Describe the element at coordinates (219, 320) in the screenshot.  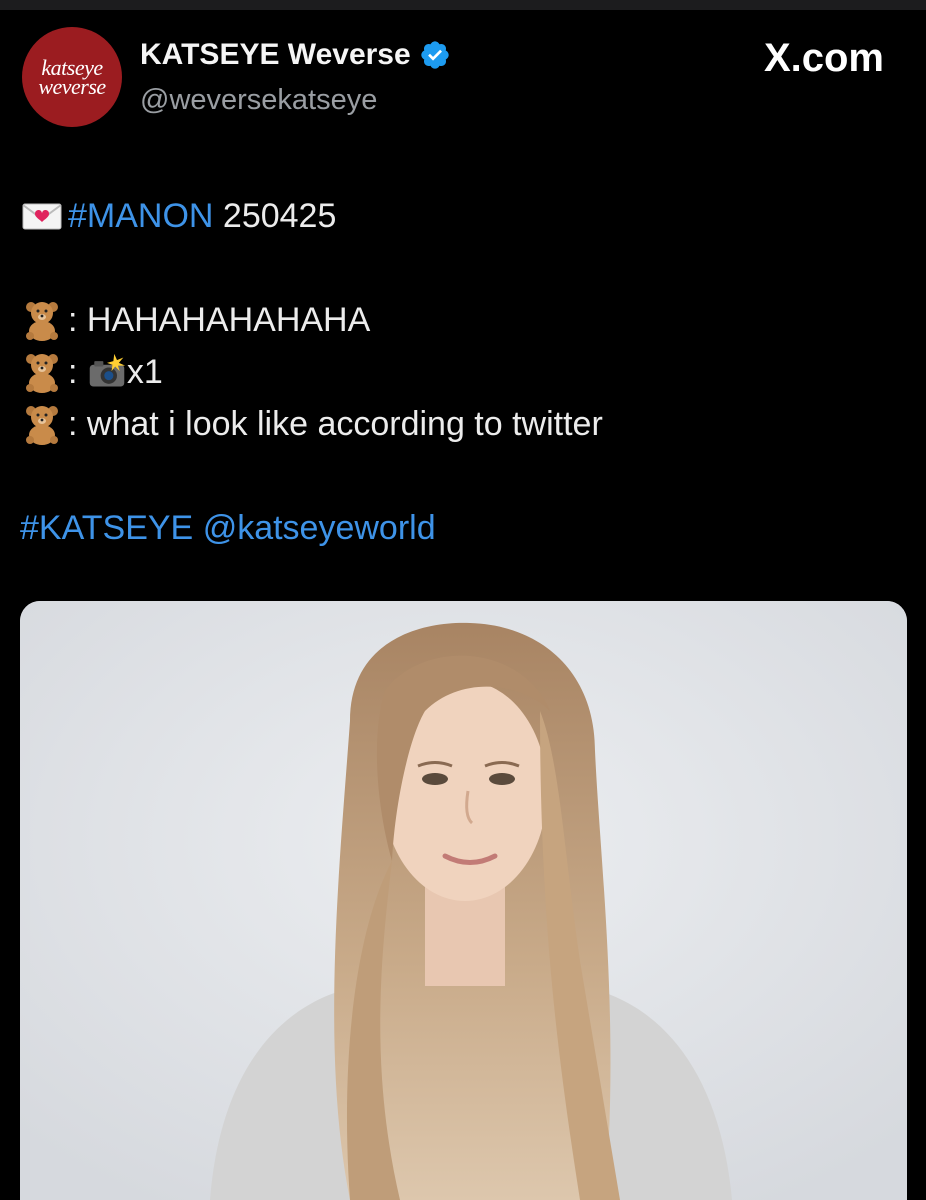
I see `tweet-line-1-text: : HAHAHAHAHAHA` at that location.